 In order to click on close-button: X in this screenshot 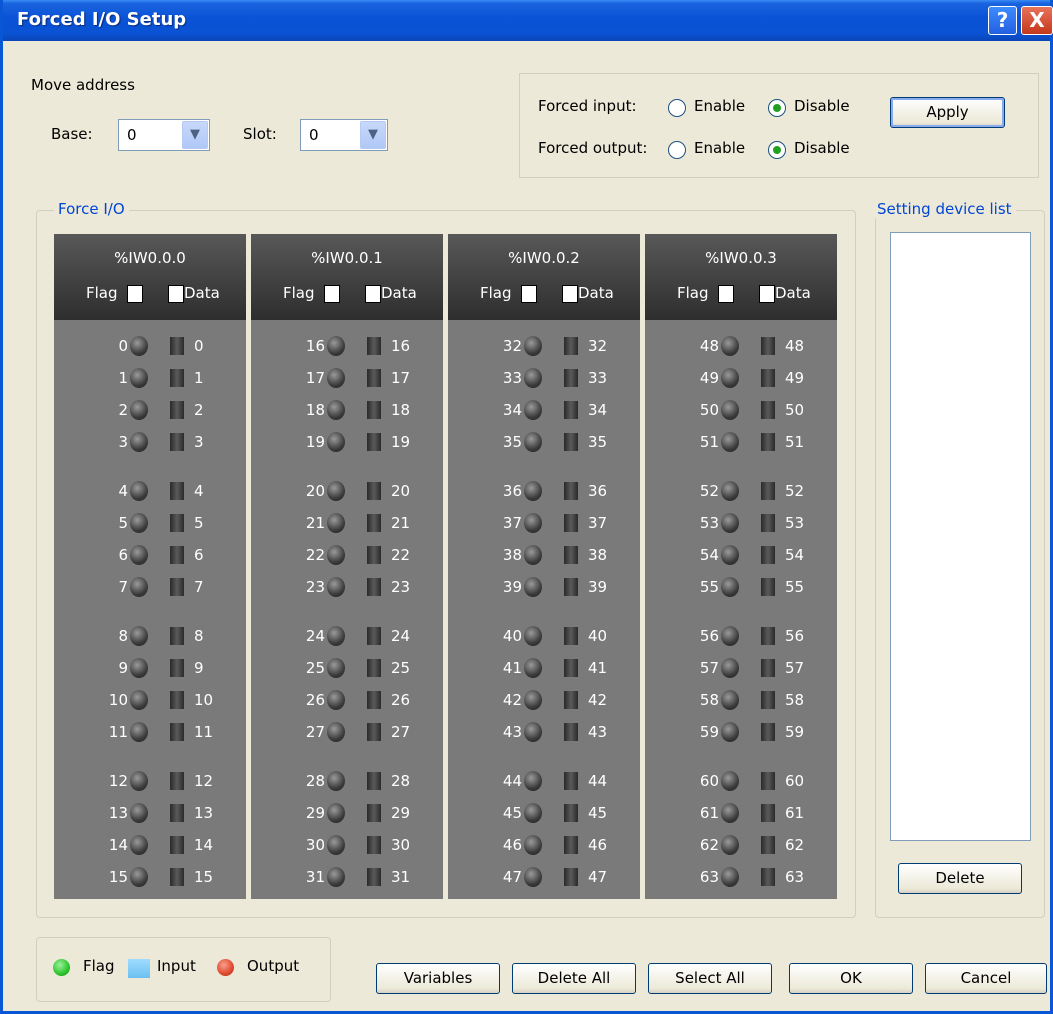, I will do `click(1037, 20)`.